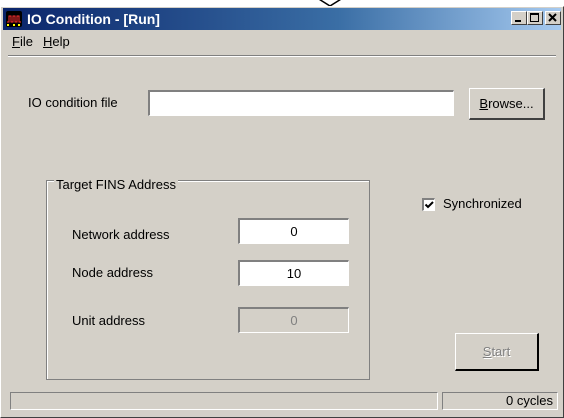  Describe the element at coordinates (61, 41) in the screenshot. I see `menu-help-label: elp` at that location.